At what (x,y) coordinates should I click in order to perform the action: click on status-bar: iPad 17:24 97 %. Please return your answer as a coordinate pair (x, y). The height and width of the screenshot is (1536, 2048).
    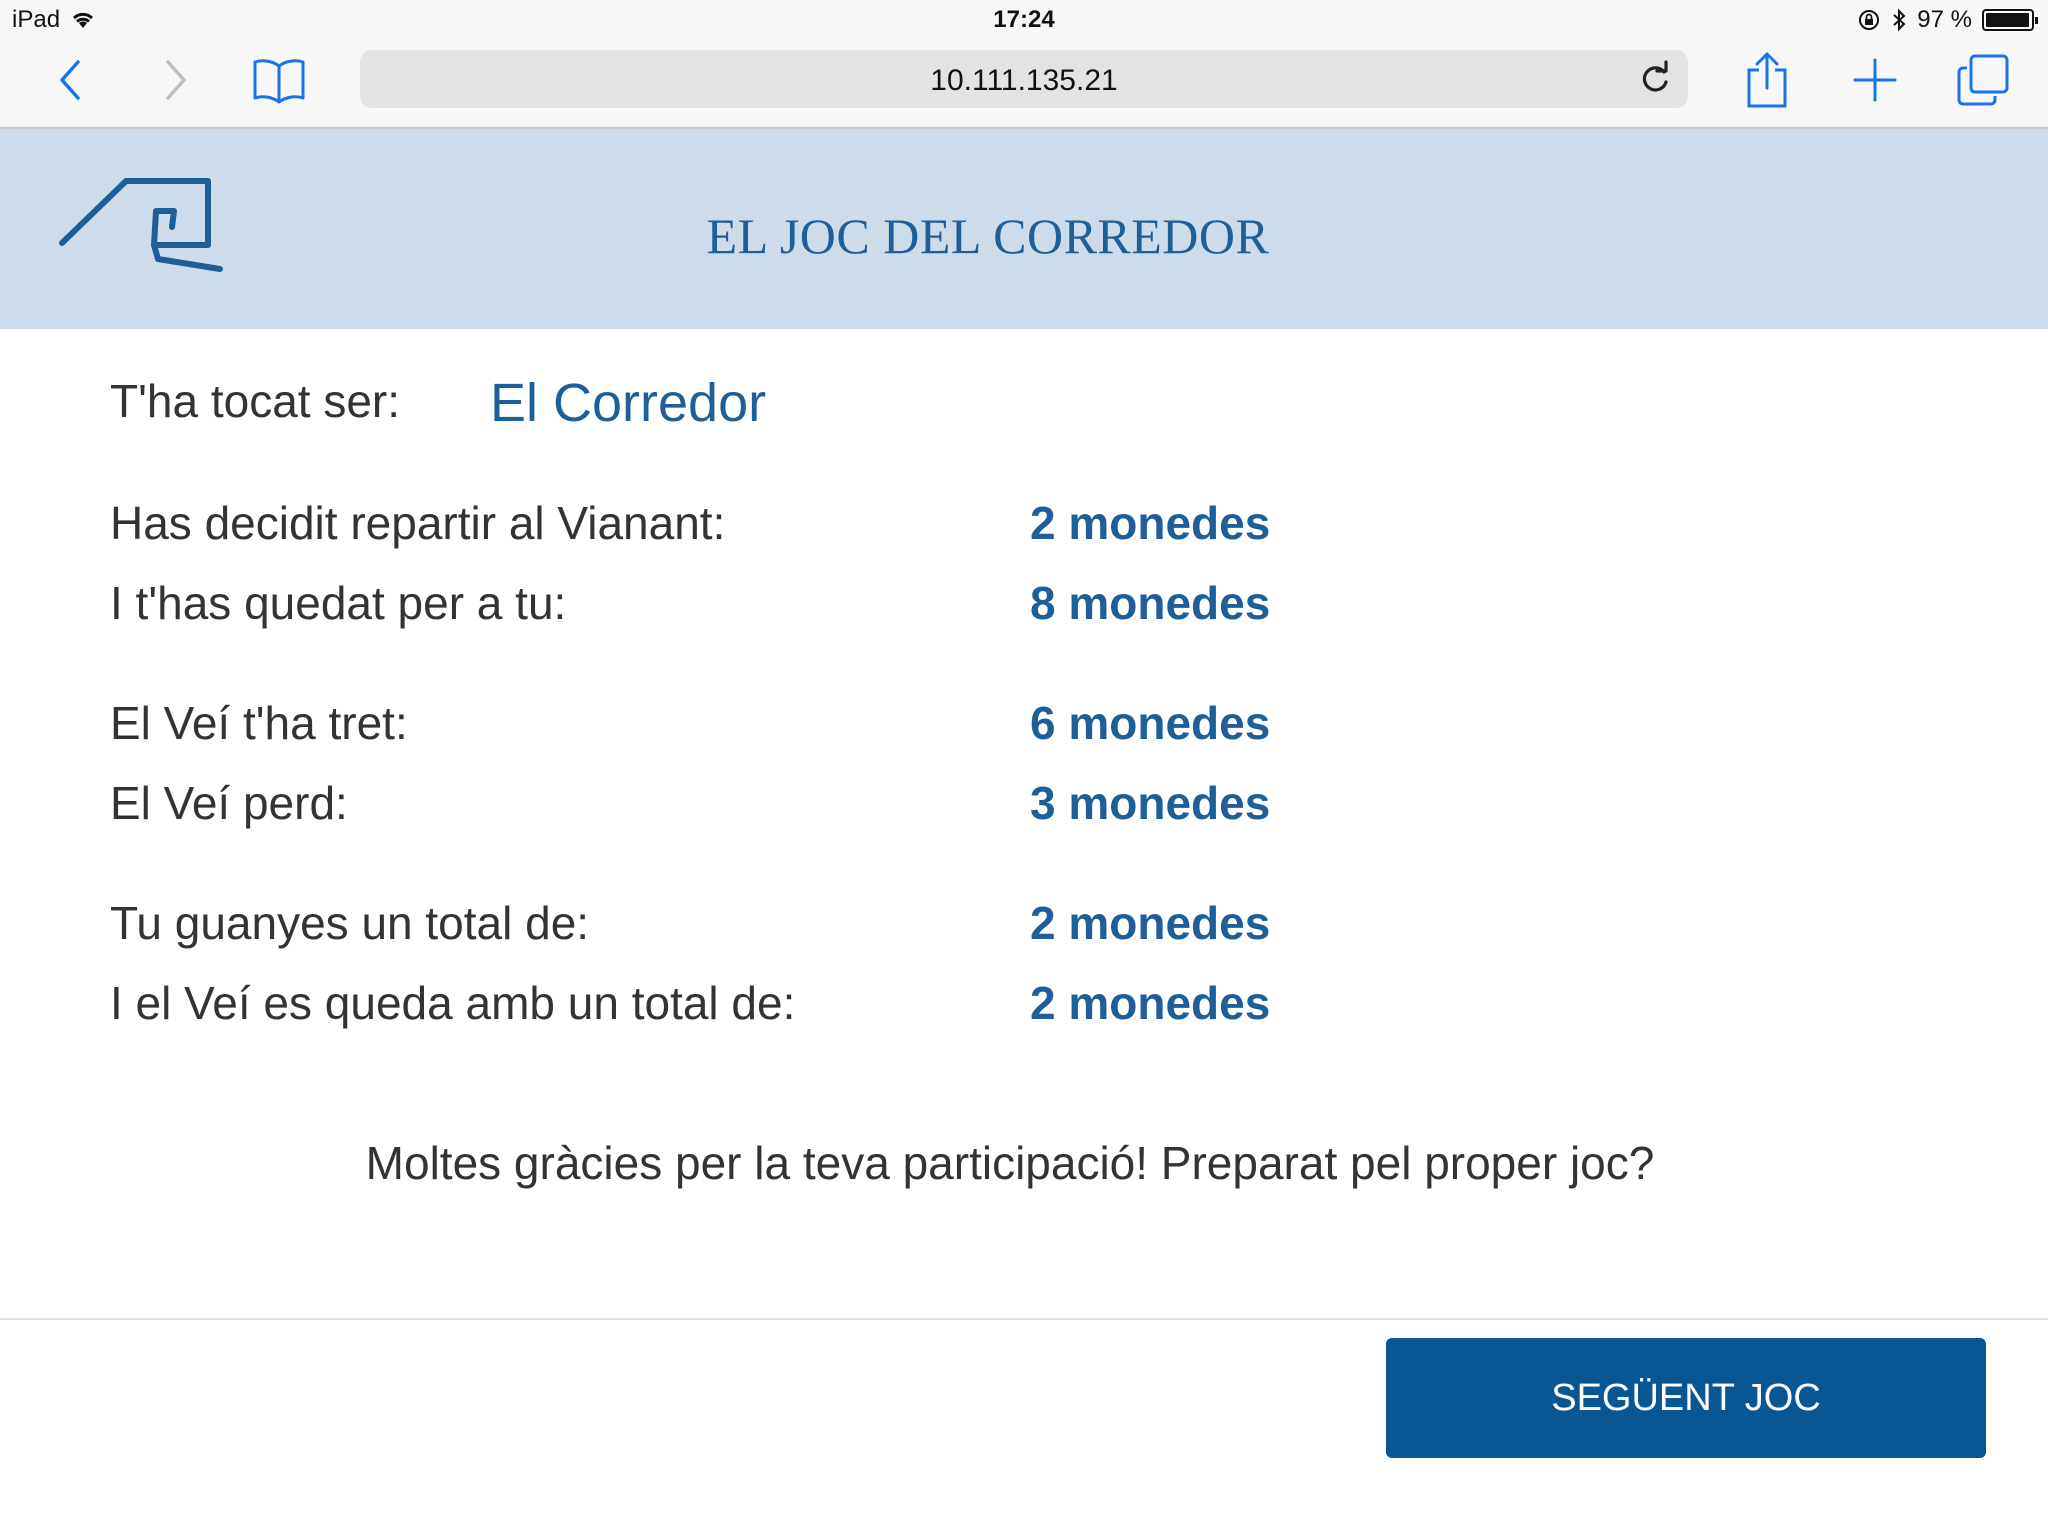
    Looking at the image, I should click on (1024, 20).